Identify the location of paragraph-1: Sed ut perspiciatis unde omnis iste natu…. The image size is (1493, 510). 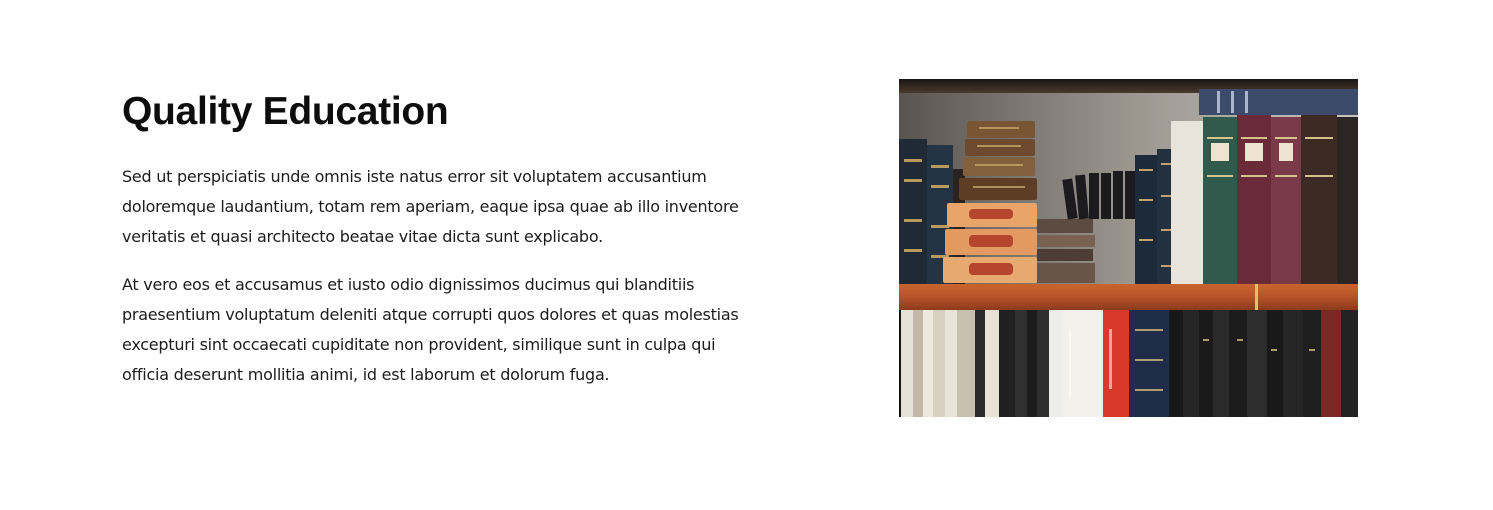
(430, 206).